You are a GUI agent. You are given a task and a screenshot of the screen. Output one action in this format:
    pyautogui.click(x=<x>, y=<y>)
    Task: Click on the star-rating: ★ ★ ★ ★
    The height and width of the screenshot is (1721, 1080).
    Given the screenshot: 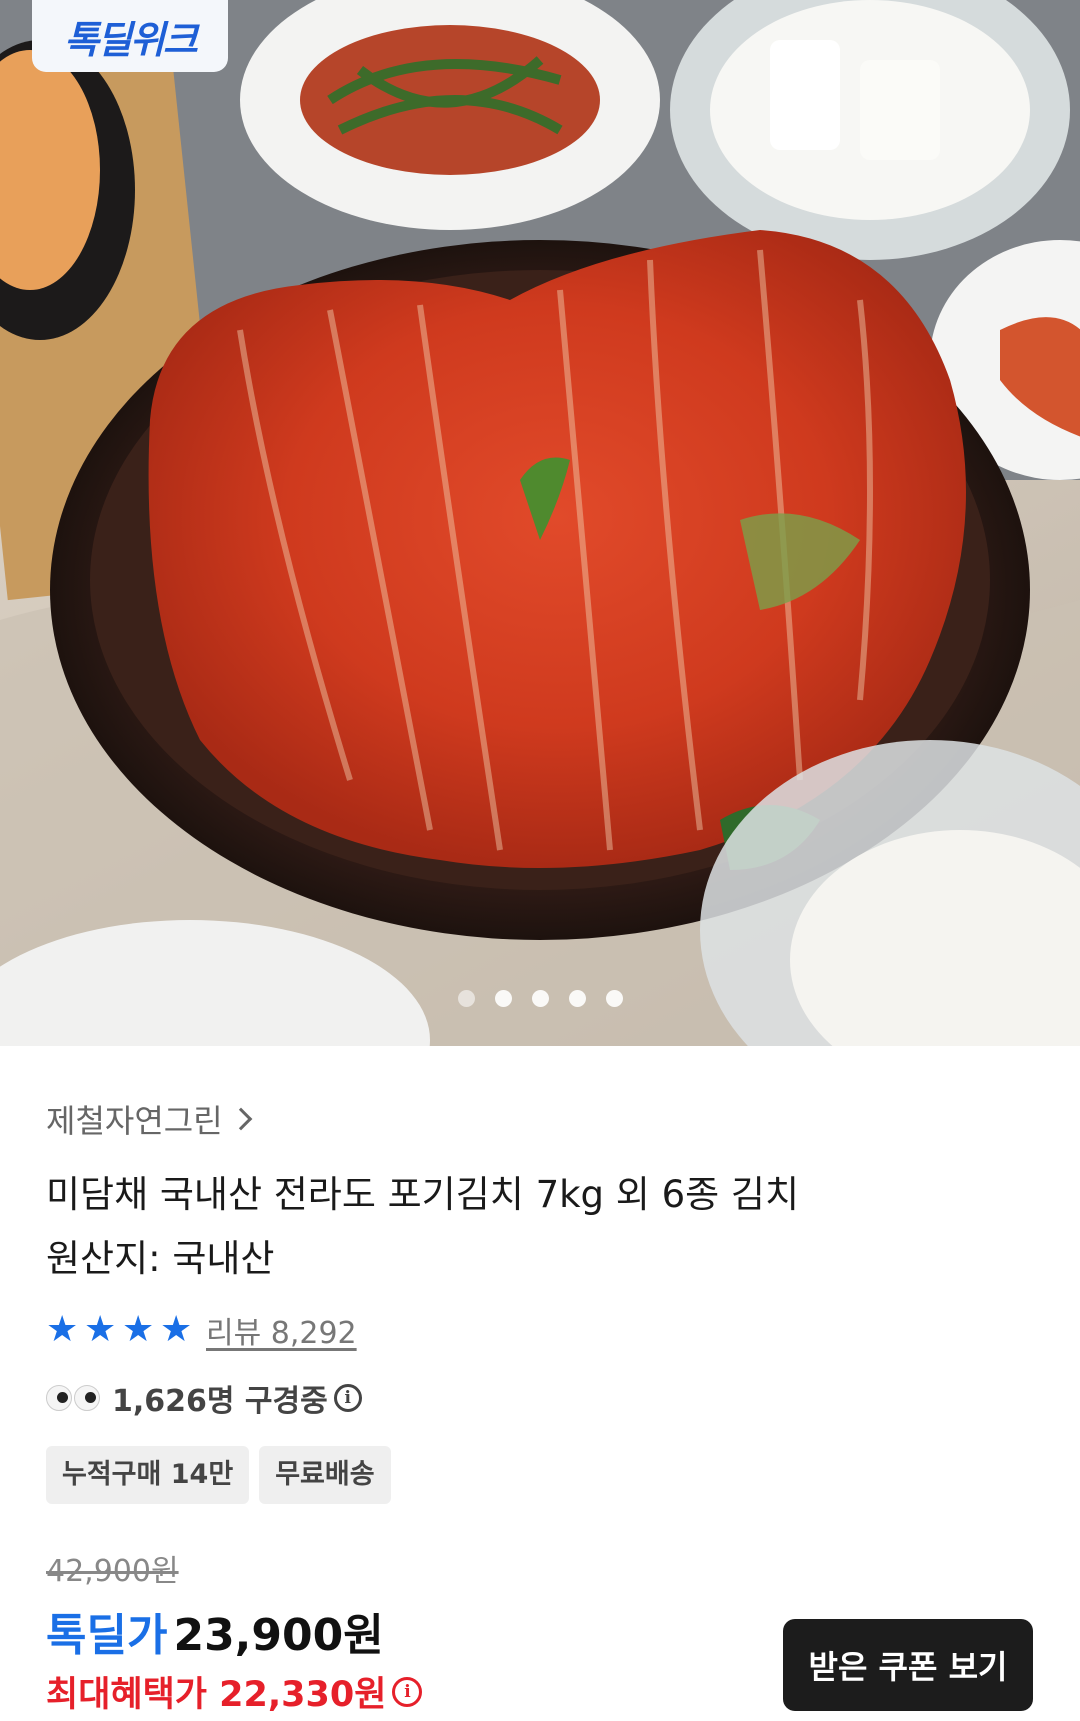 What is the action you would take?
    pyautogui.click(x=121, y=1330)
    